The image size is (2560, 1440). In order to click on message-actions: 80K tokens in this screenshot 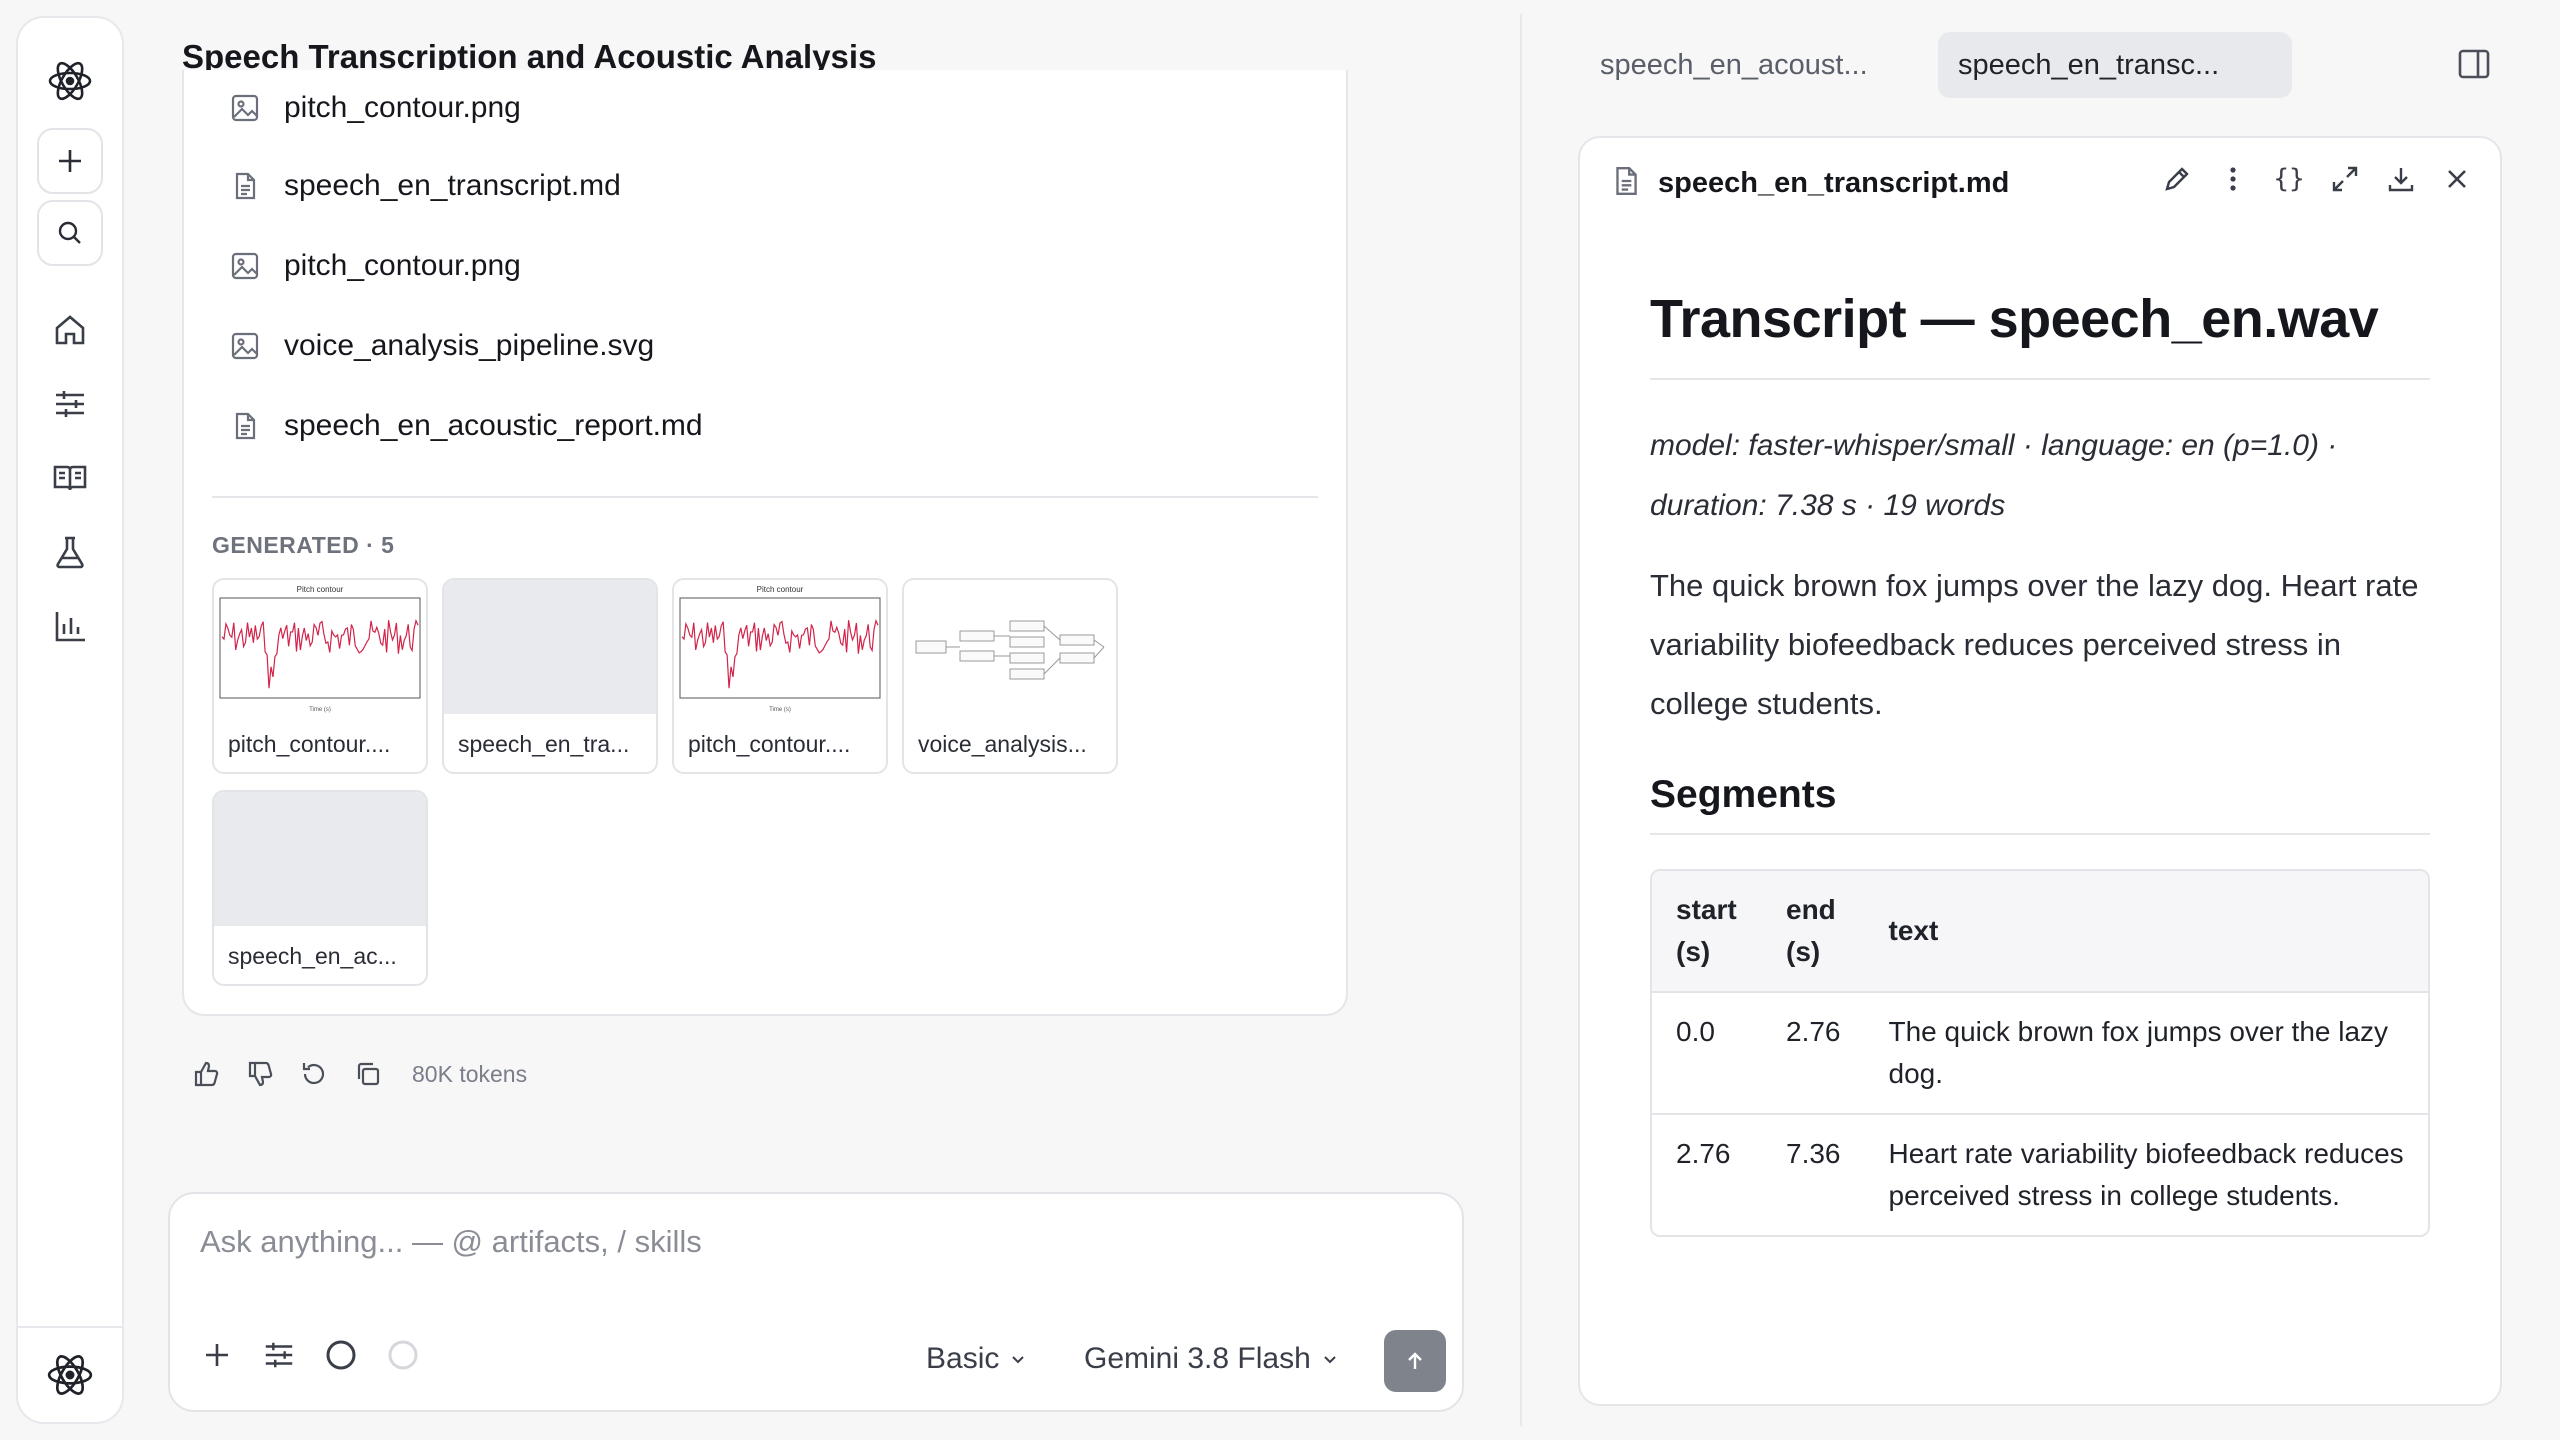, I will do `click(358, 1074)`.